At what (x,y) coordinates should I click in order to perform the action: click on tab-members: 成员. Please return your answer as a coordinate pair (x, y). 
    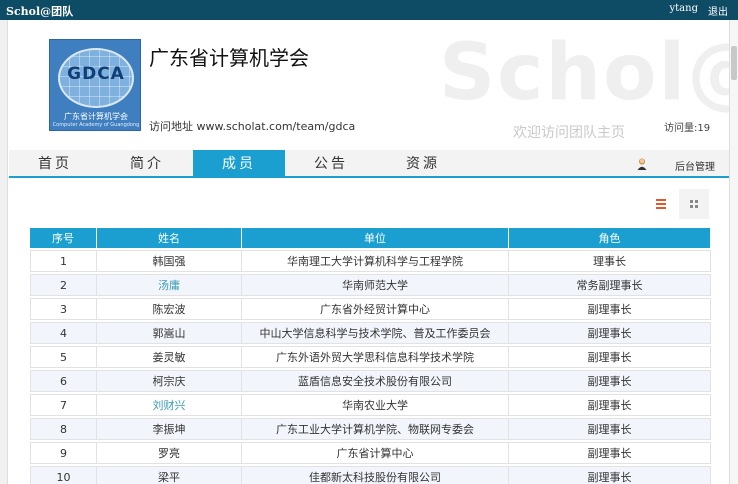
    Looking at the image, I should click on (239, 164).